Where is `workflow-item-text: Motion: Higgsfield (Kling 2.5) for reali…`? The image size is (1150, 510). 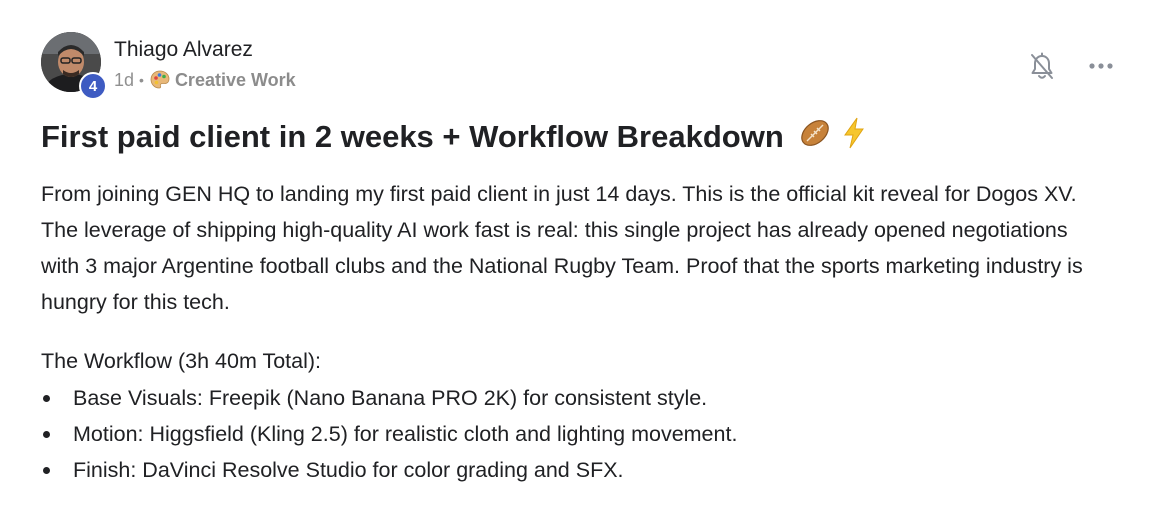 workflow-item-text: Motion: Higgsfield (Kling 2.5) for reali… is located at coordinates (405, 434).